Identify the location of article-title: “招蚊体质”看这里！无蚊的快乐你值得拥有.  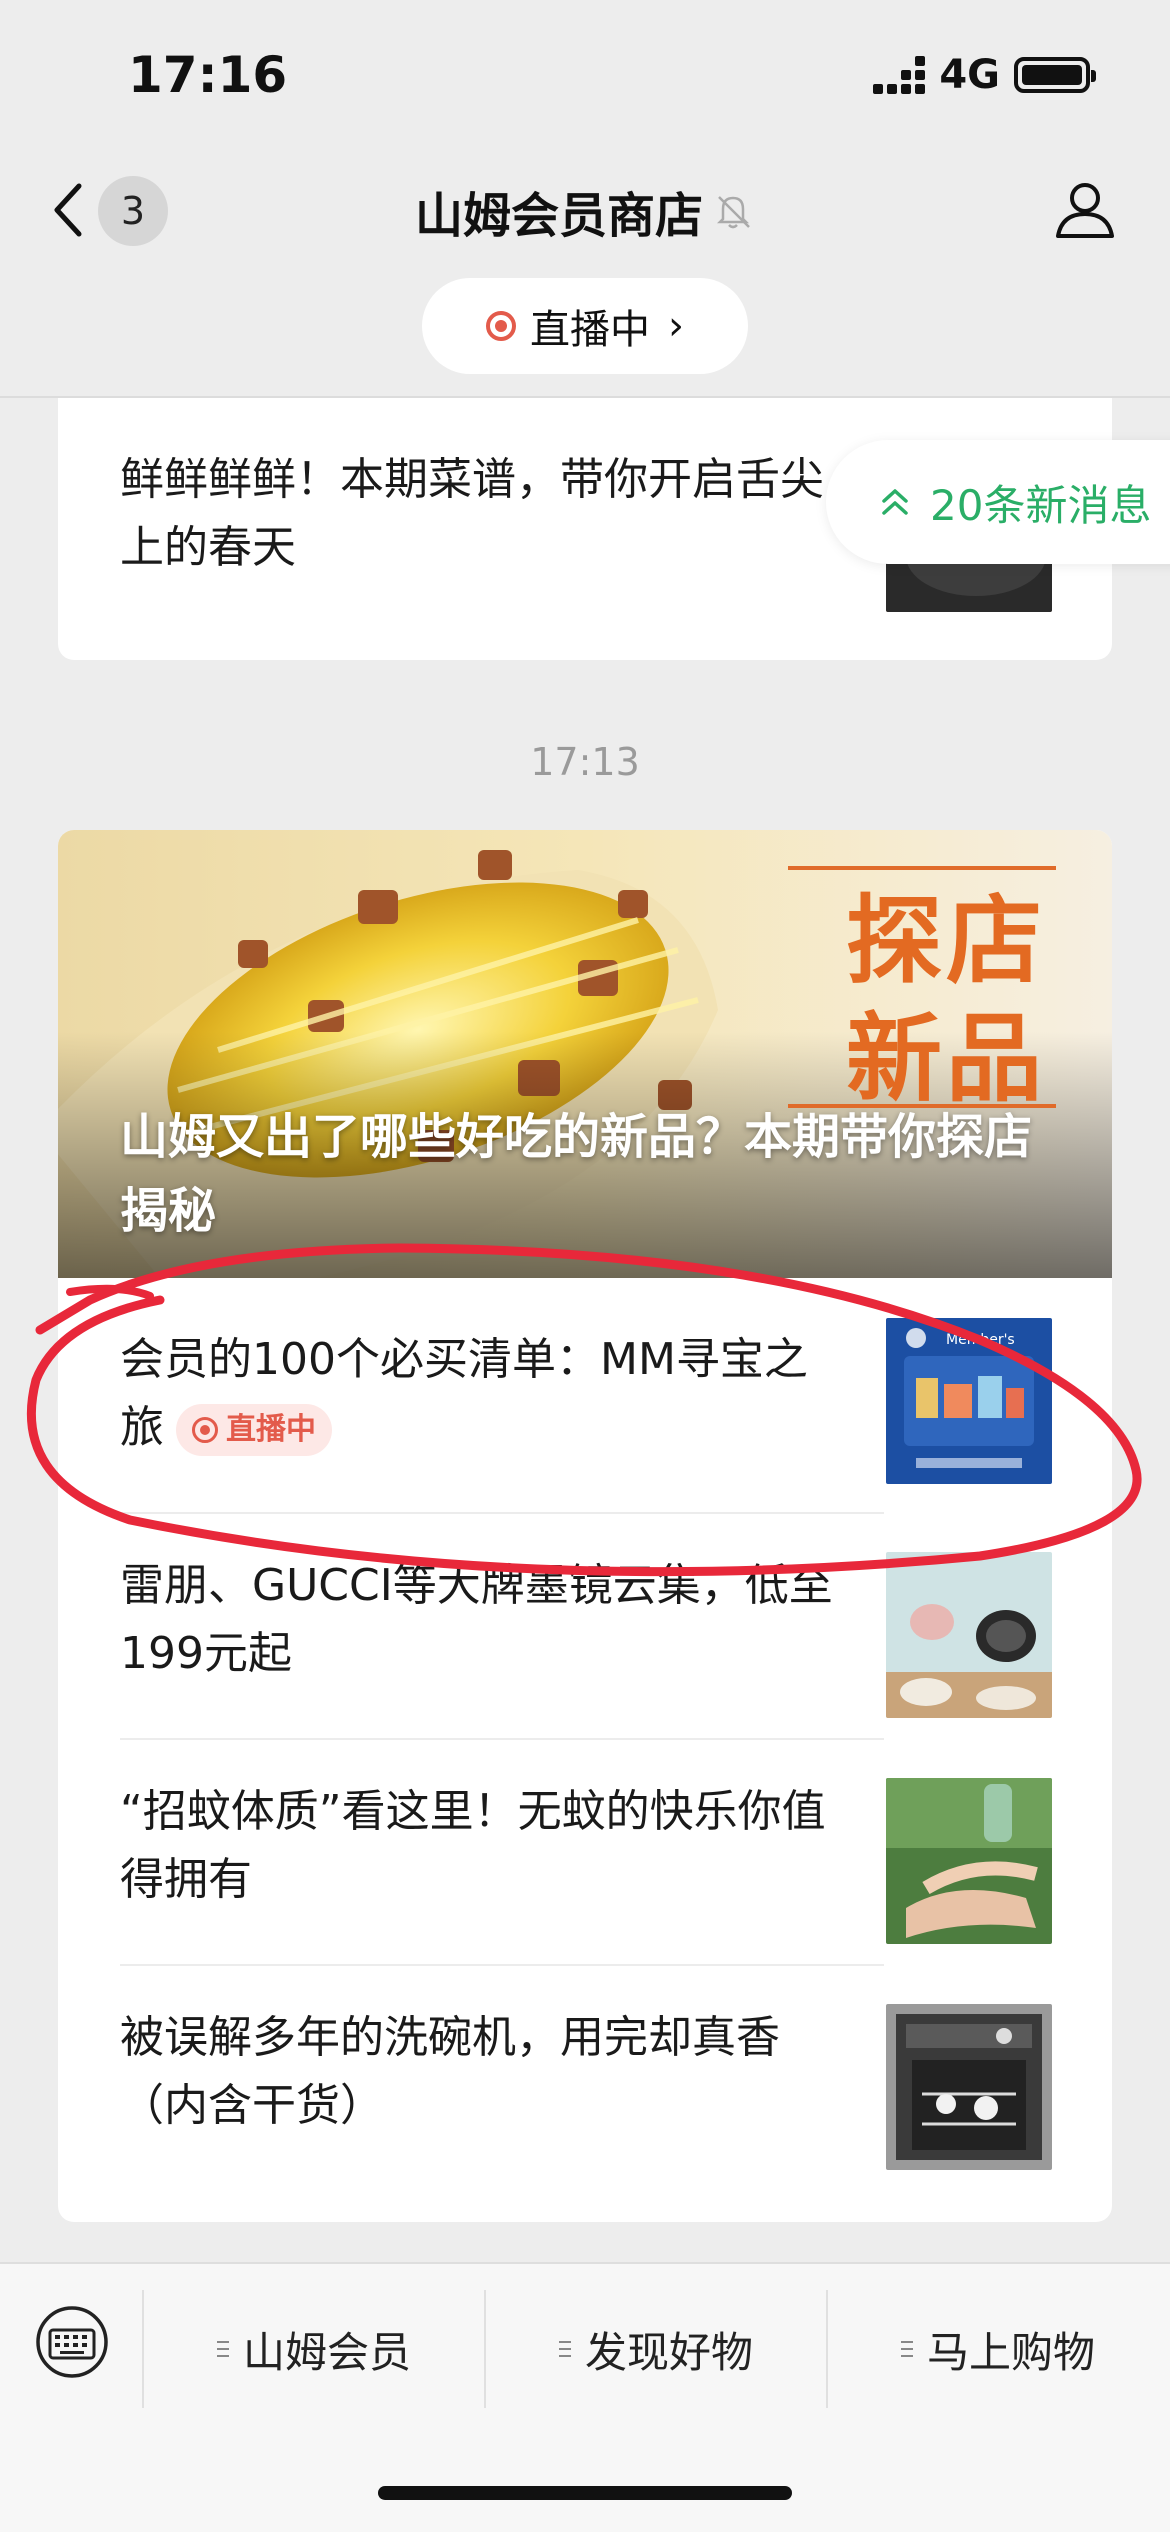
(473, 1845).